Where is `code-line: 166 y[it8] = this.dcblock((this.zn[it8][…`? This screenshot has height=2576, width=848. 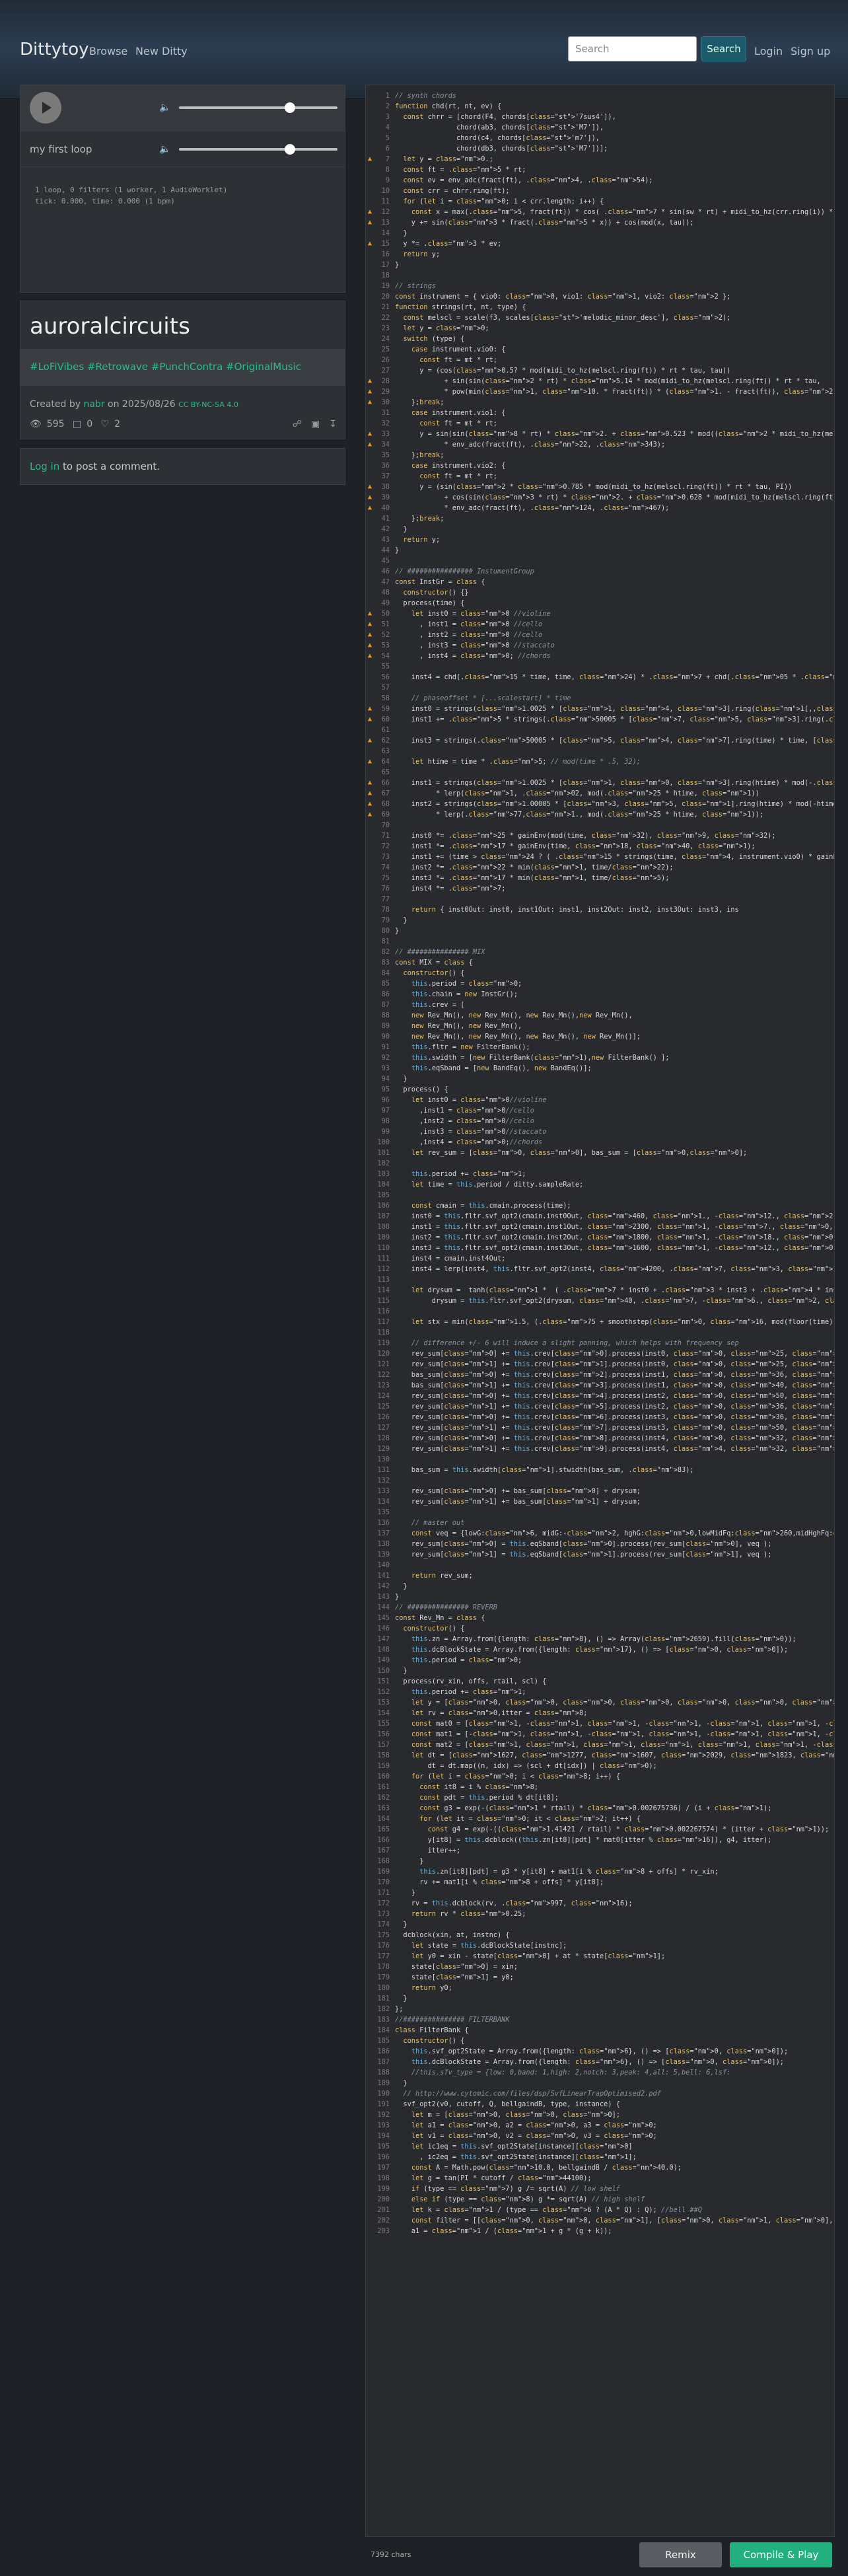 code-line: 166 y[it8] = this.dcblock((this.zn[it8][… is located at coordinates (600, 1840).